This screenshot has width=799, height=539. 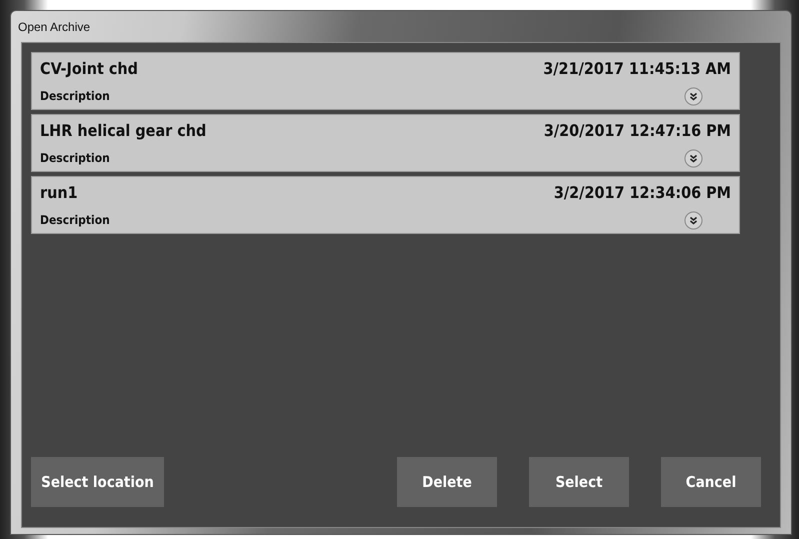 What do you see at coordinates (637, 130) in the screenshot?
I see `archive-date: 3/20/2017 12:47:16 PM` at bounding box center [637, 130].